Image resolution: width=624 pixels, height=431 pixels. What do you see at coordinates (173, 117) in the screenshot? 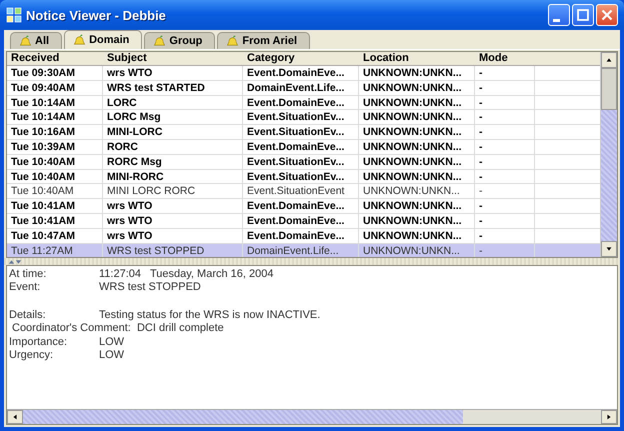
I see `table-cell: LORC Msg` at bounding box center [173, 117].